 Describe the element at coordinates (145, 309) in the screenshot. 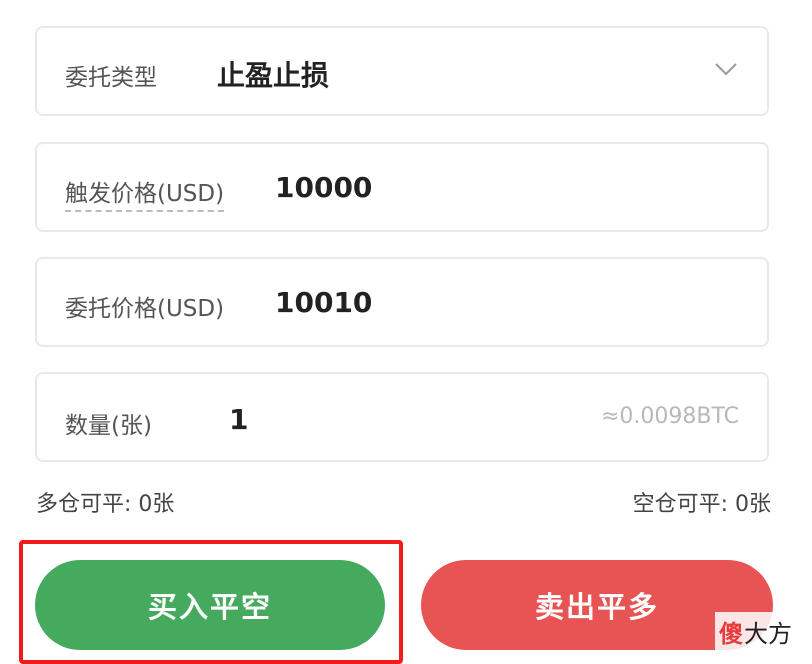

I see `order-price-label: 委托价格(USD)` at that location.